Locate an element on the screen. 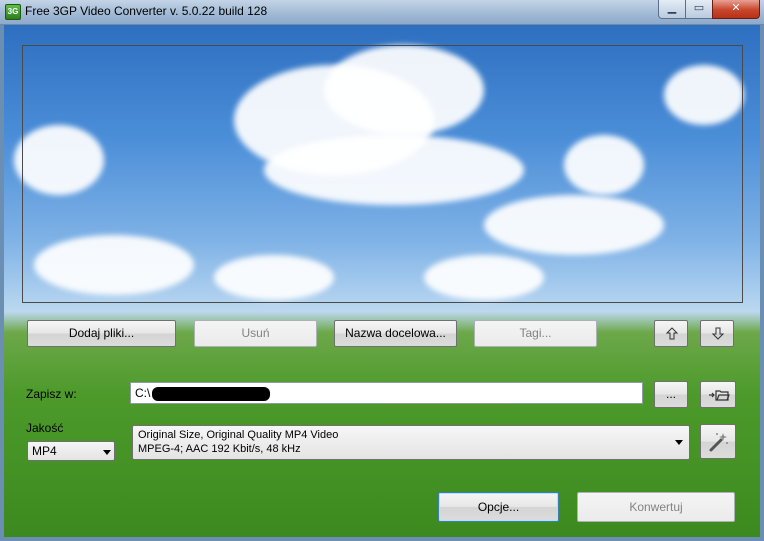  app-icon: 3G is located at coordinates (13, 12).